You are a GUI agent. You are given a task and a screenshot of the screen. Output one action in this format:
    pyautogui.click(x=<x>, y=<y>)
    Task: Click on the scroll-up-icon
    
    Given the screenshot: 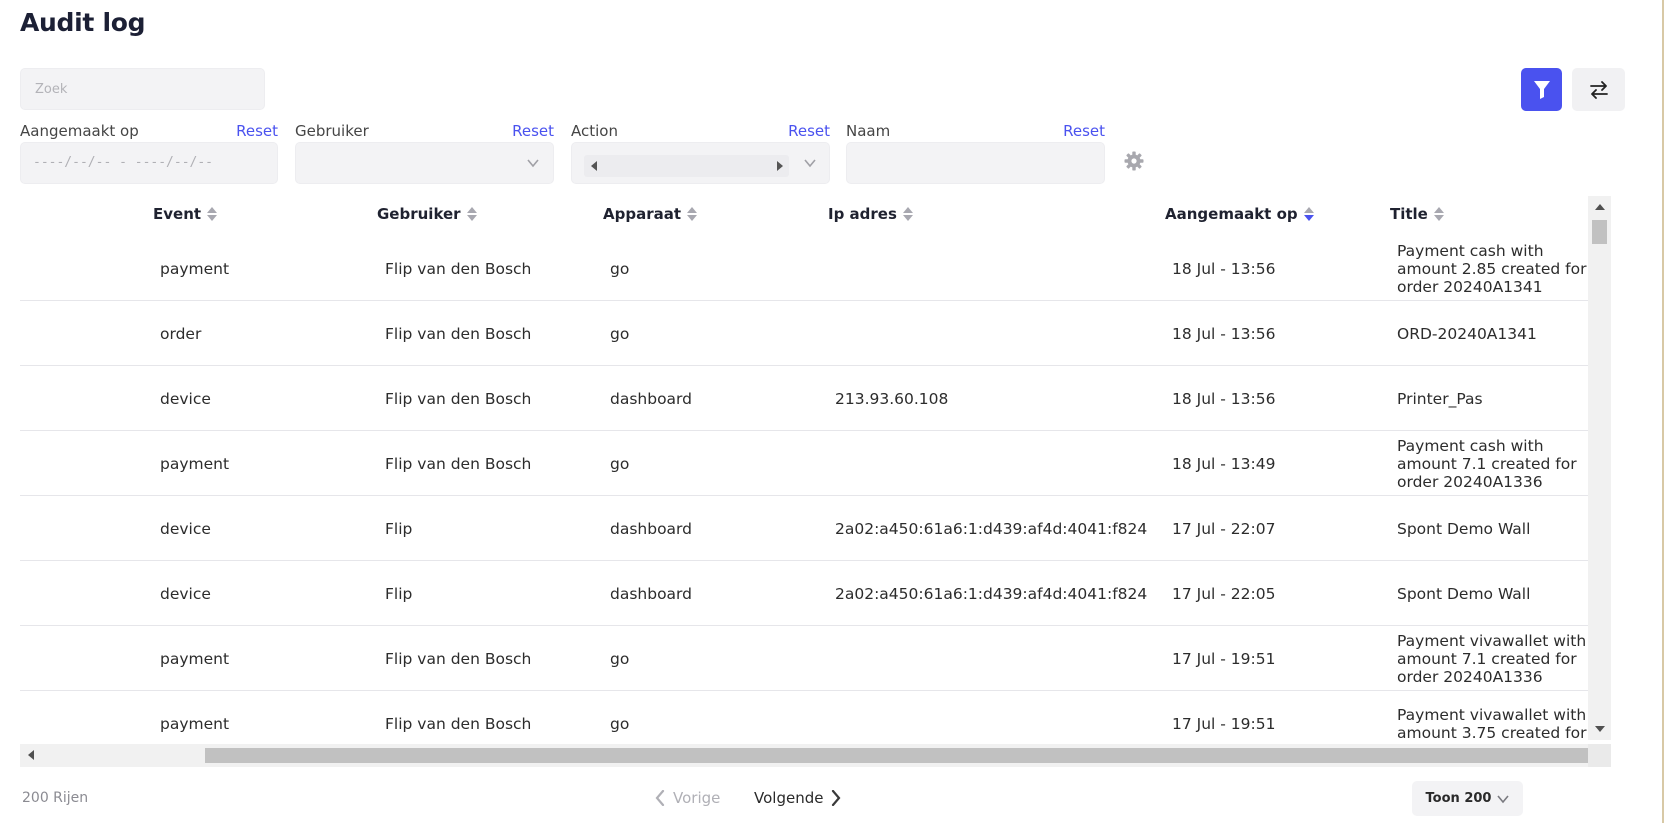 What is the action you would take?
    pyautogui.click(x=1600, y=207)
    